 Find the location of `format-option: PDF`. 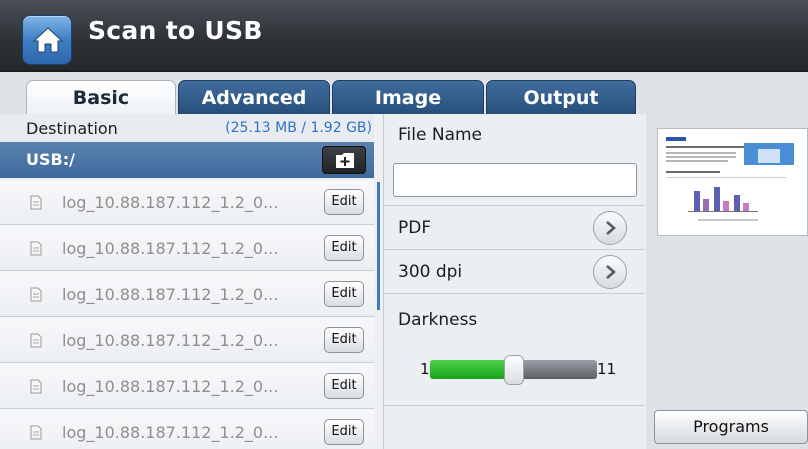

format-option: PDF is located at coordinates (514, 227).